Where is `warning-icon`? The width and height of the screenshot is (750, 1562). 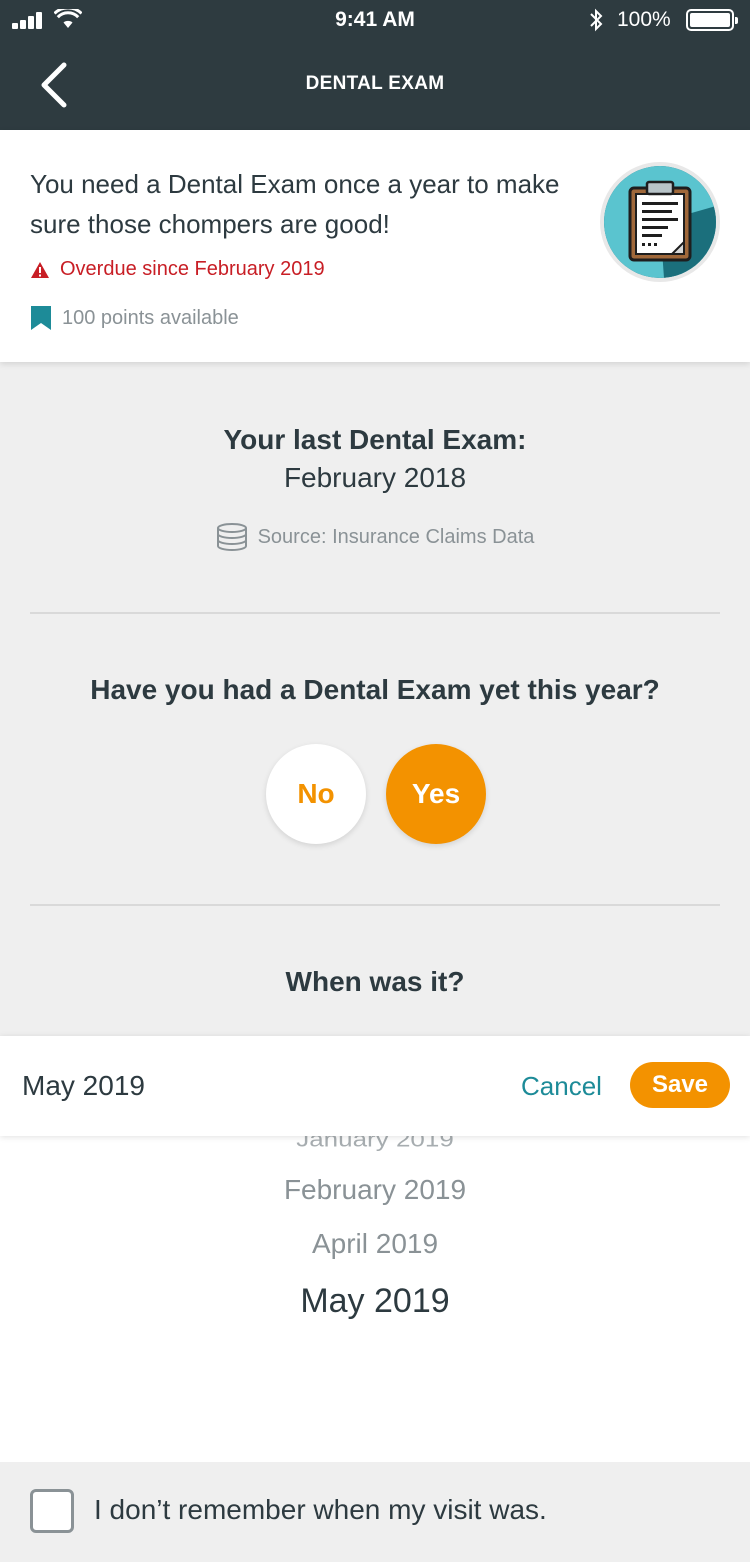
warning-icon is located at coordinates (40, 269).